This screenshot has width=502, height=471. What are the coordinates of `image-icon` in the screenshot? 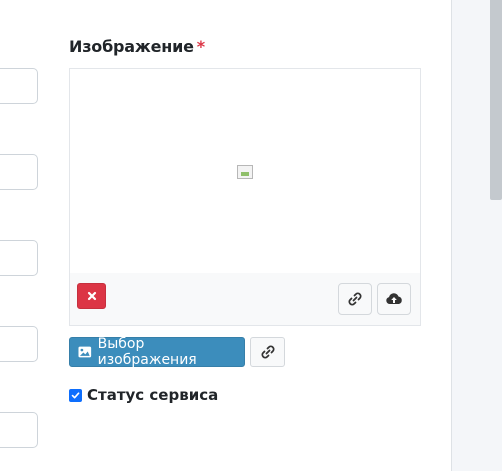 It's located at (85, 352).